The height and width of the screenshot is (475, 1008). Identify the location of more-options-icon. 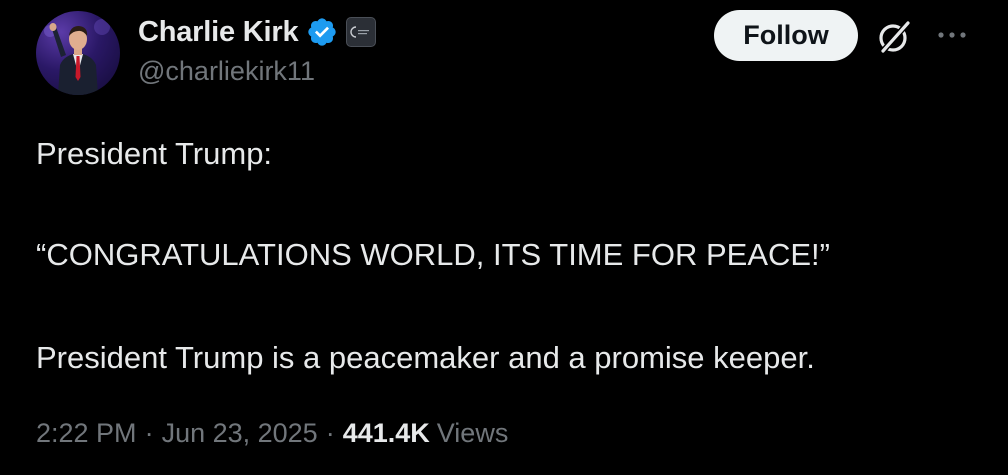
(952, 35).